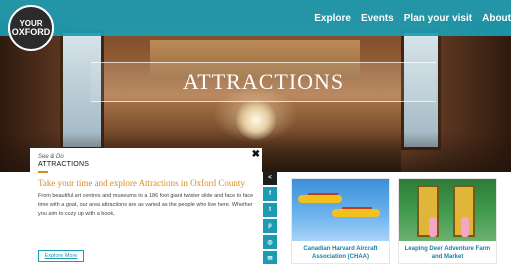  What do you see at coordinates (270, 210) in the screenshot?
I see `twitter-icon: t` at bounding box center [270, 210].